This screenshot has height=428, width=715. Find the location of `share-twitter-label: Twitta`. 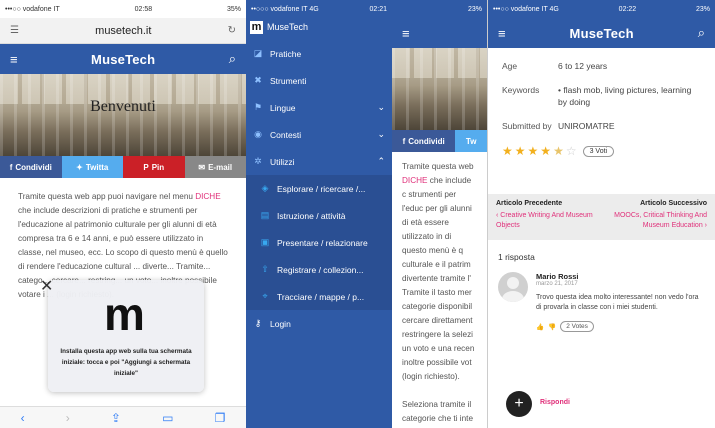

share-twitter-label: Twitta is located at coordinates (97, 167).